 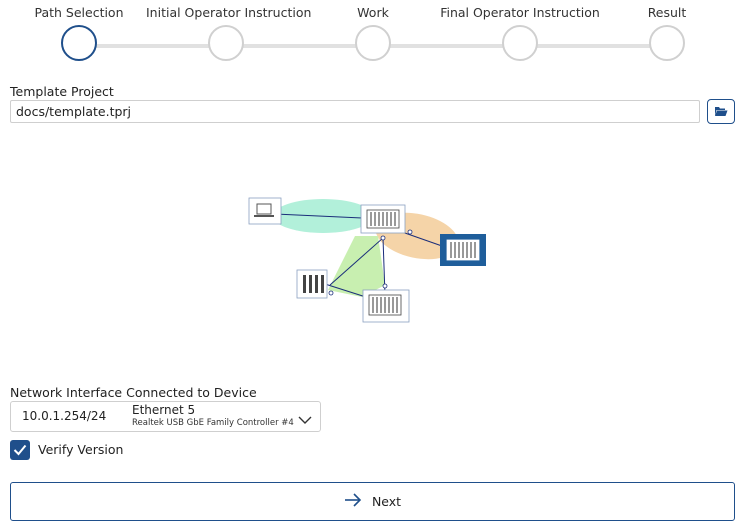 I want to click on folder-open-icon, so click(x=721, y=111).